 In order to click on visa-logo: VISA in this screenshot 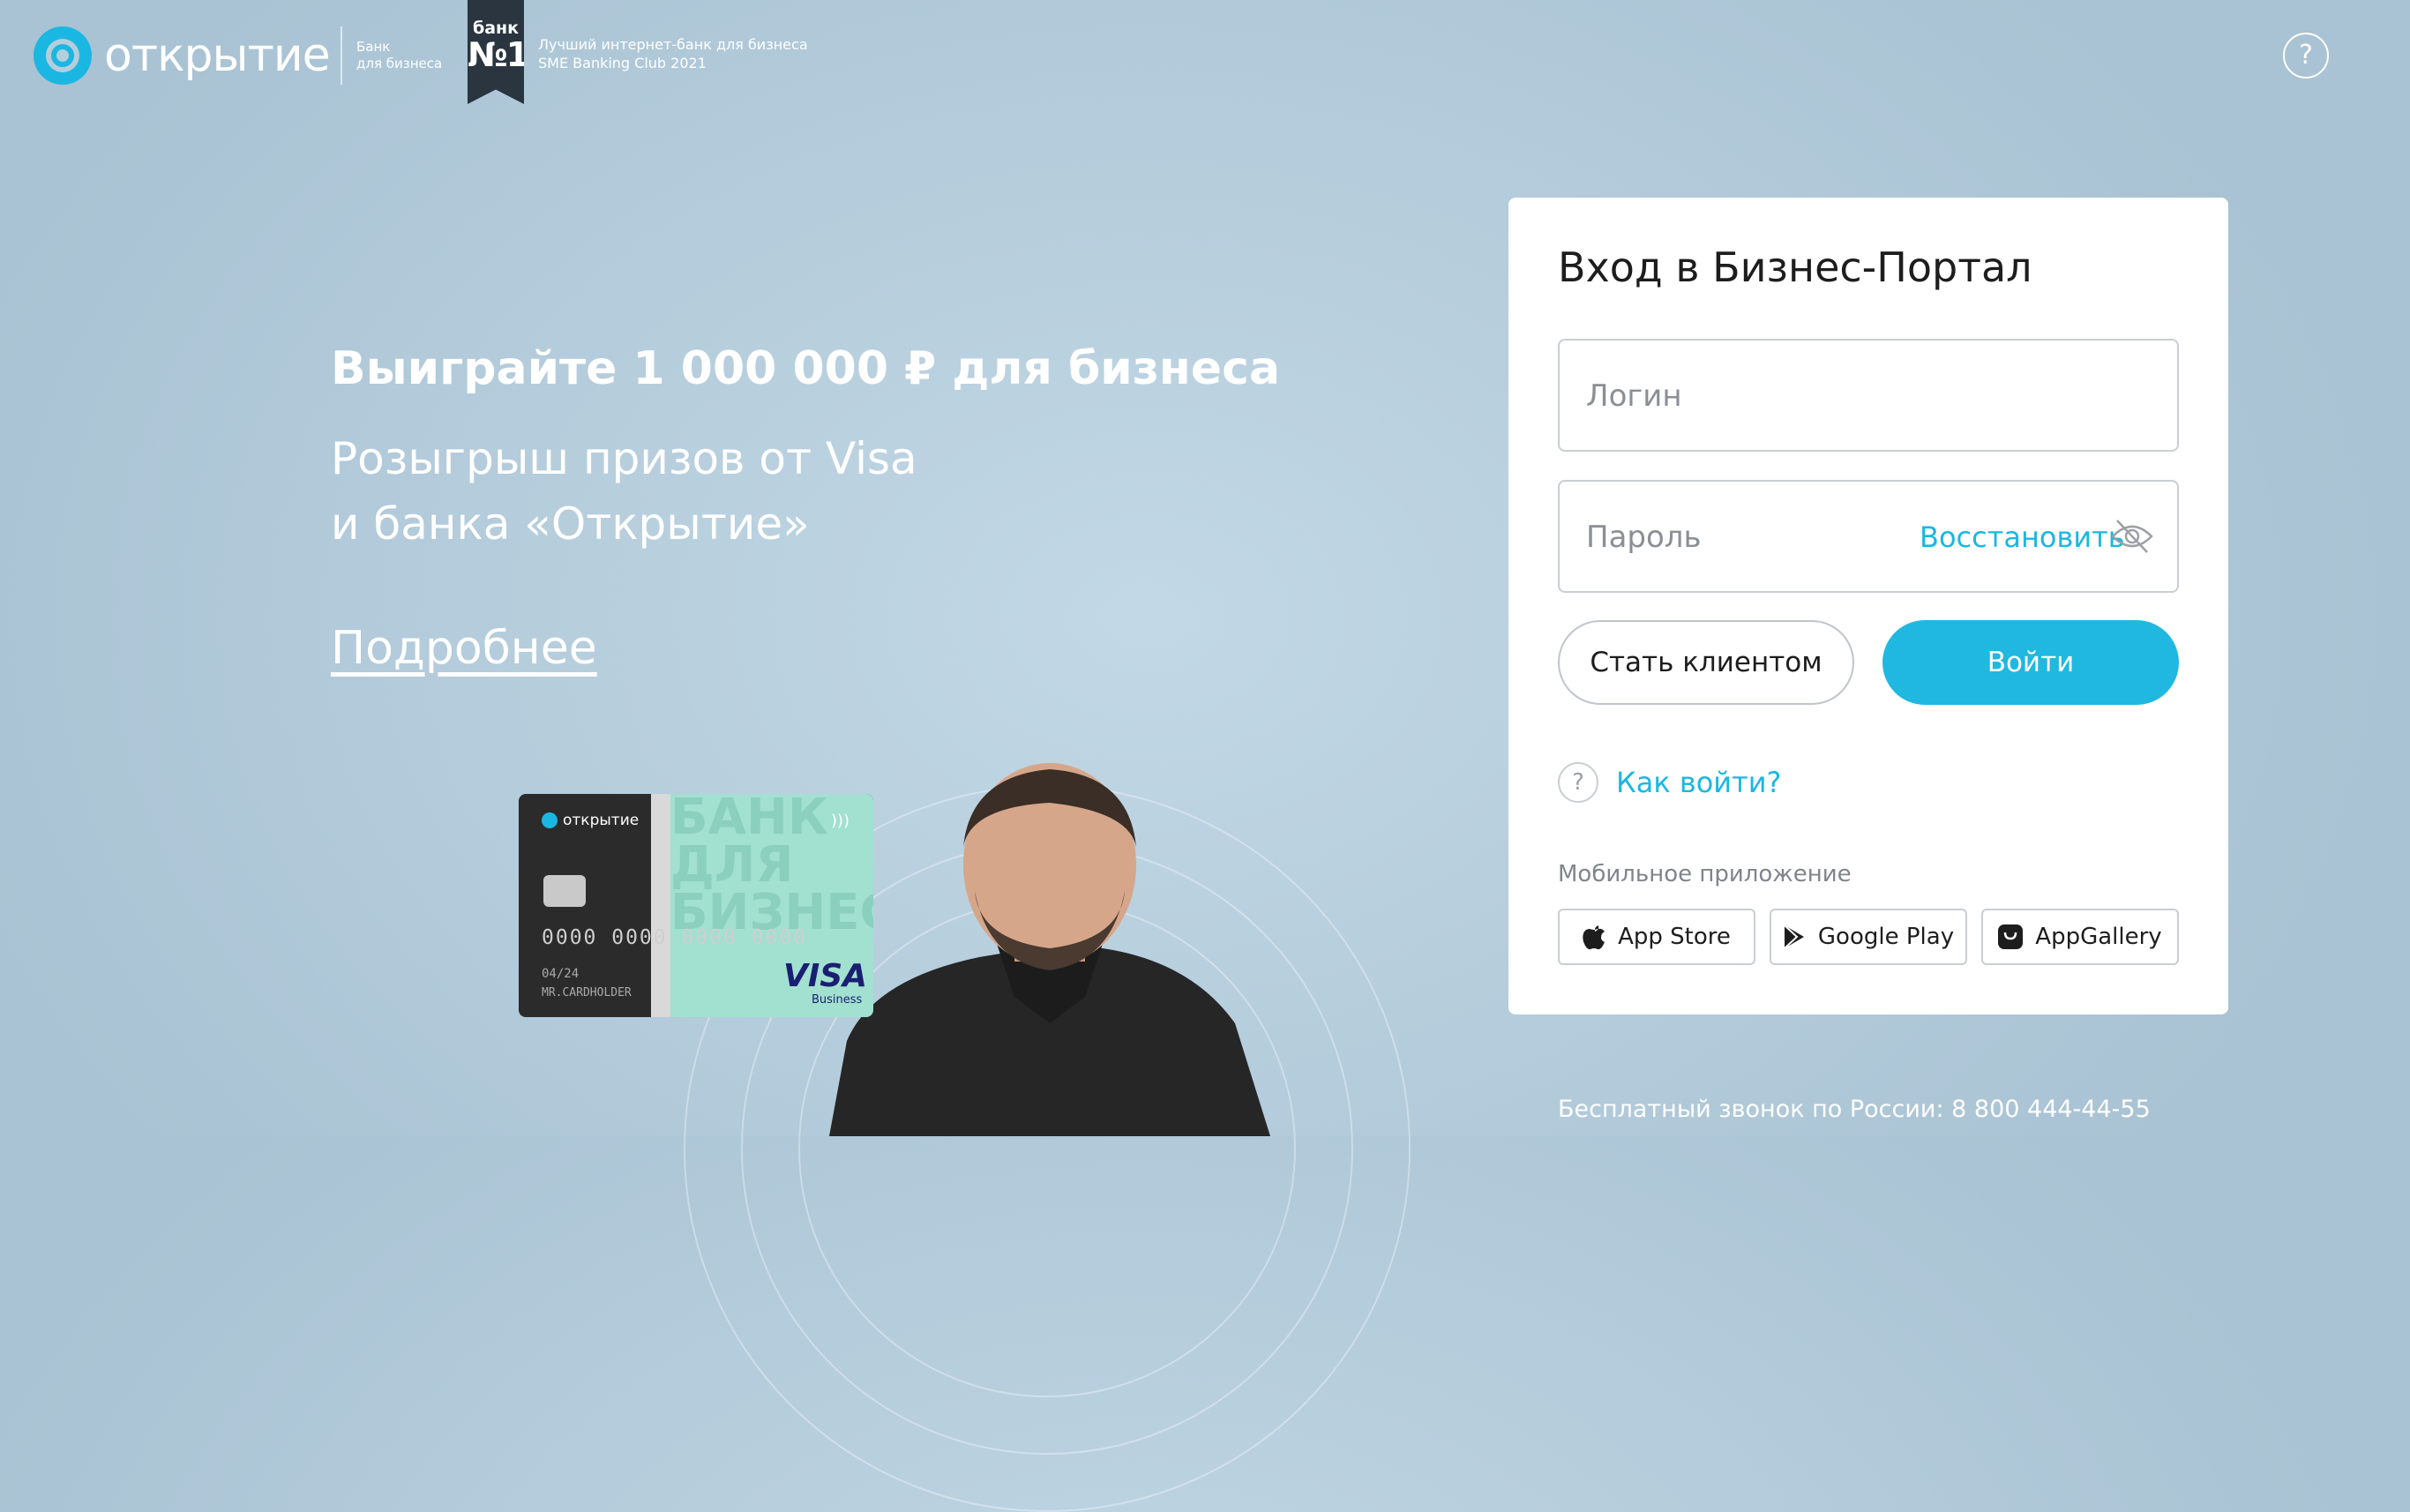, I will do `click(825, 976)`.